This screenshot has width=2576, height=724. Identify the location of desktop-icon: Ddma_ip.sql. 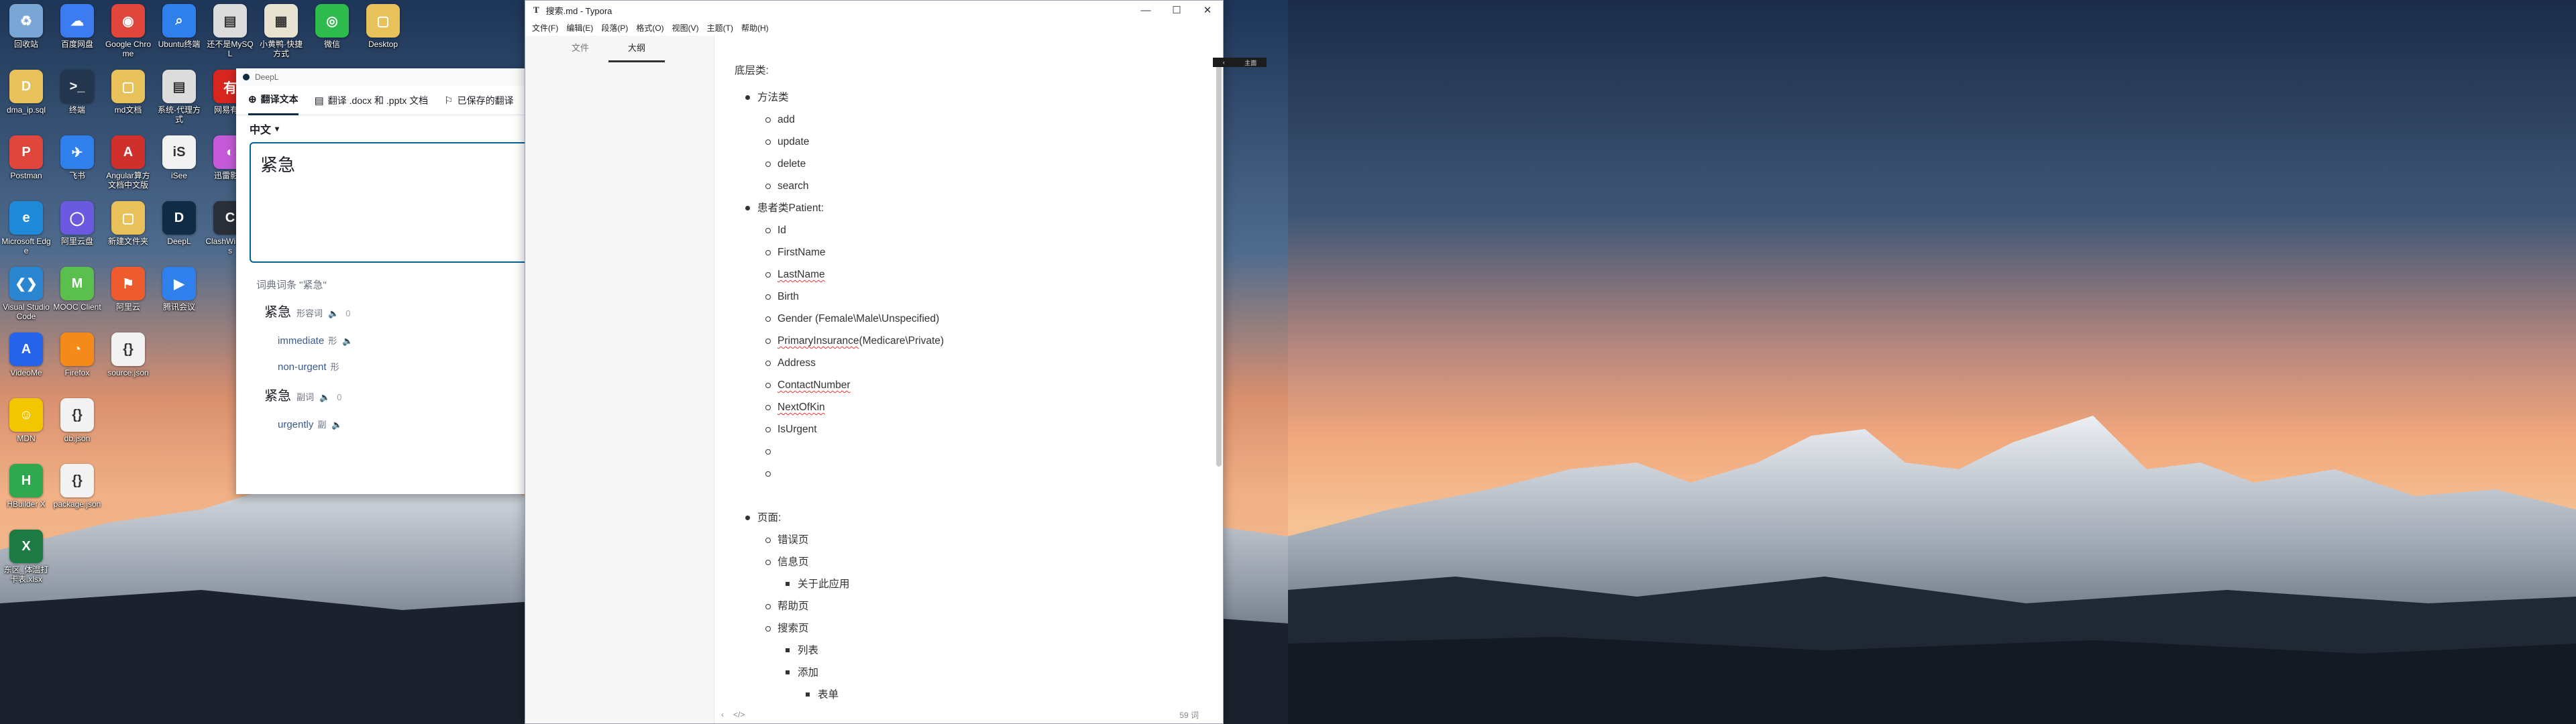
(26, 92).